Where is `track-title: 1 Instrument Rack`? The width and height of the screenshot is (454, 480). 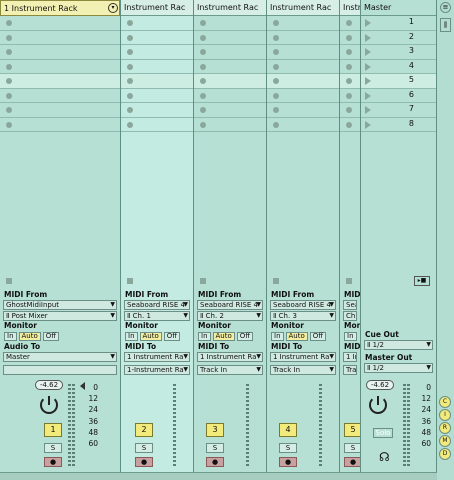 track-title: 1 Instrument Rack is located at coordinates (60, 8).